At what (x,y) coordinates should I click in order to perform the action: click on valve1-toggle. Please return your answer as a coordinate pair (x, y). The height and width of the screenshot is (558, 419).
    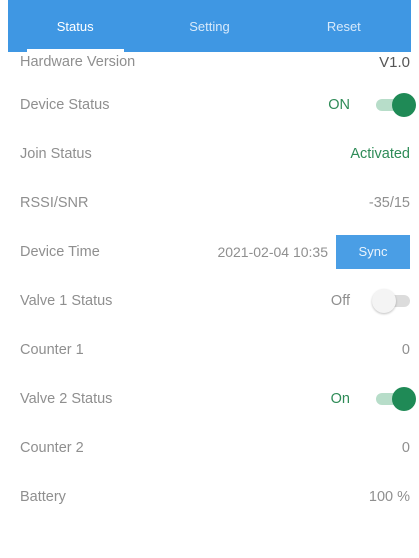
    Looking at the image, I should click on (391, 300).